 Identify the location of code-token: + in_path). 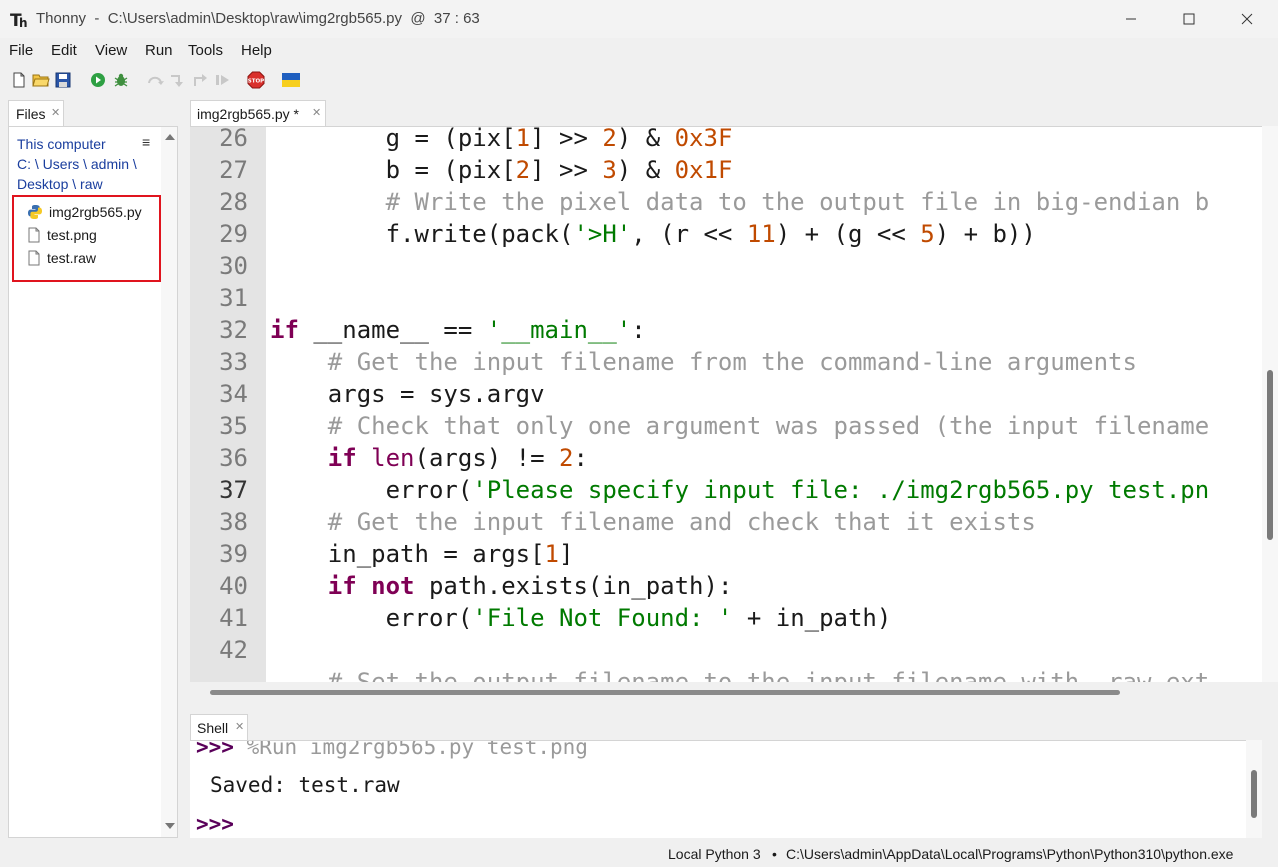
(812, 618).